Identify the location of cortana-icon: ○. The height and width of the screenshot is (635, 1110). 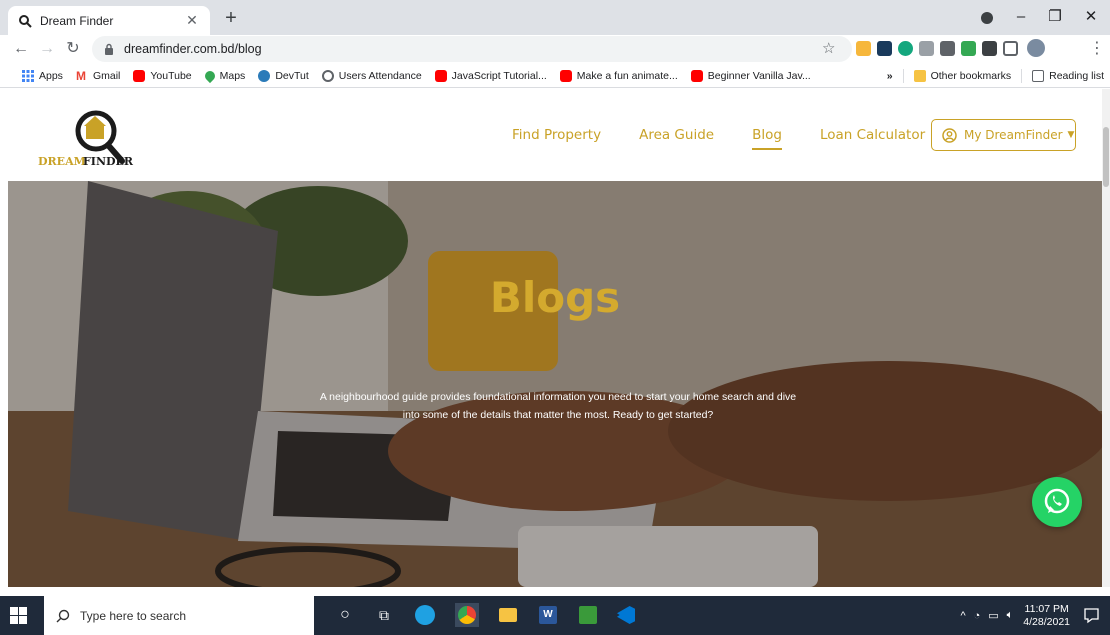
(345, 615).